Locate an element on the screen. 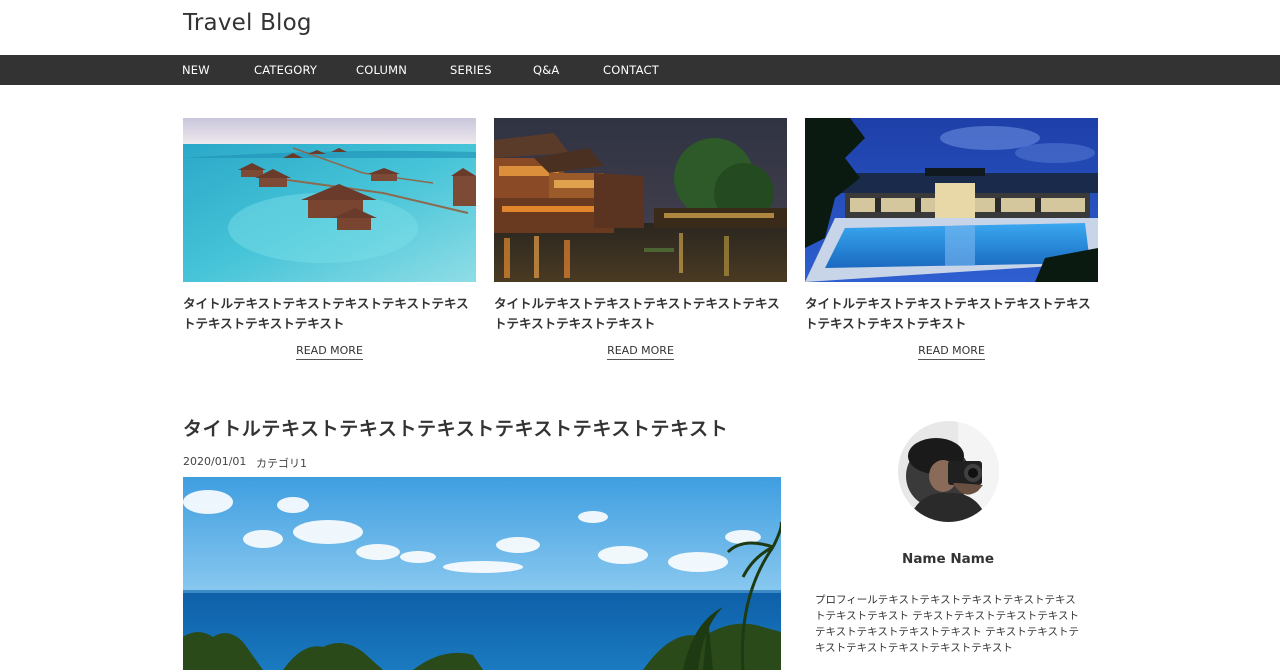  post-title: タイトルテキストテキストテキストテキストテキストテキスト is located at coordinates (483, 427).